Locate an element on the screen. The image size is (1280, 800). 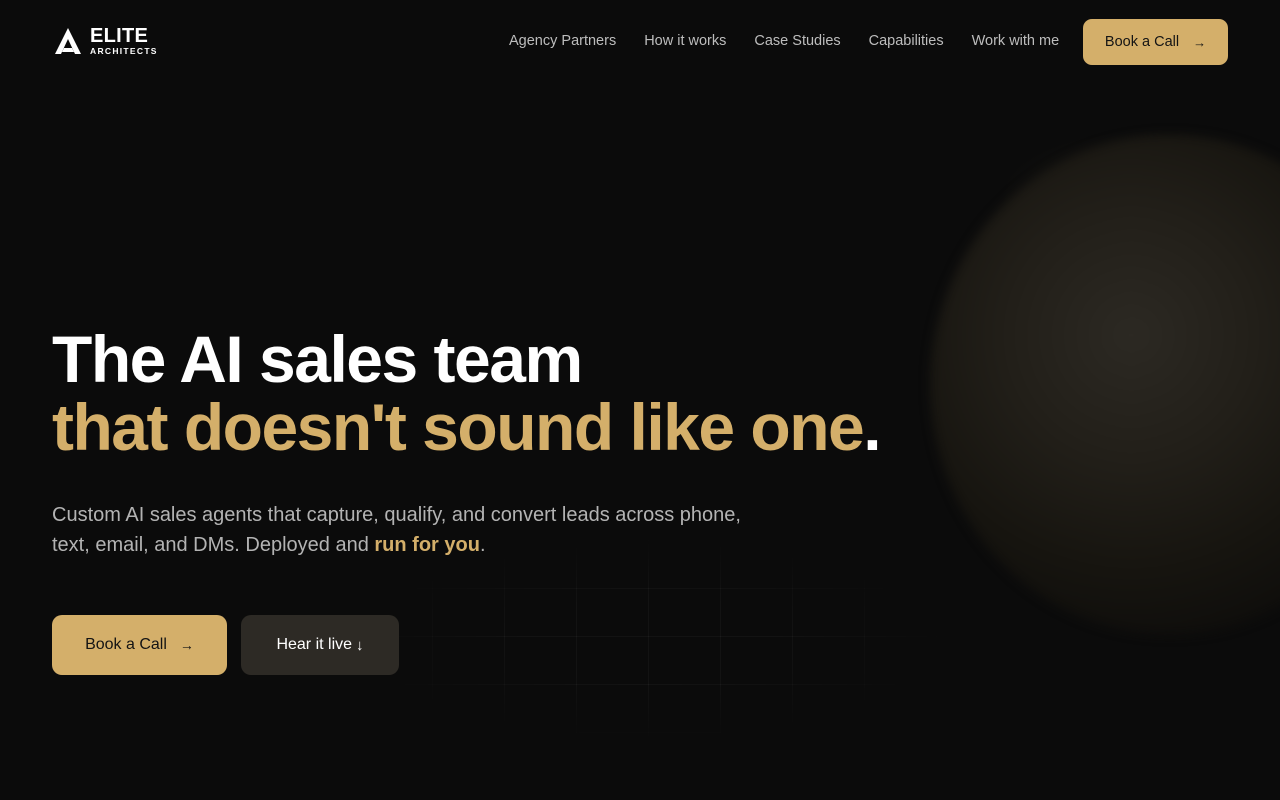
nav-case-studies: Case Studies is located at coordinates (797, 41).